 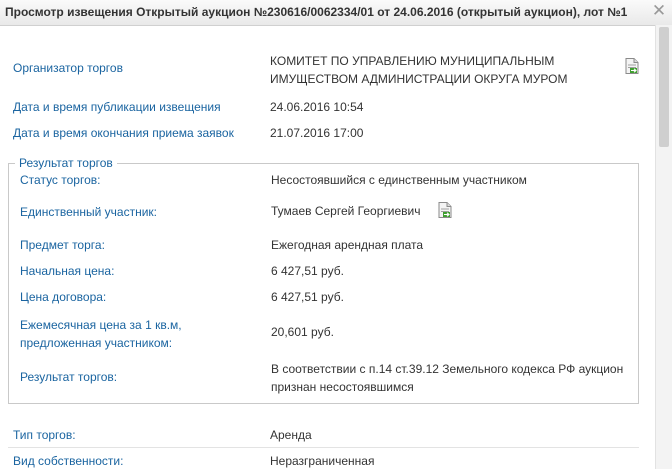 I want to click on scrollbar-thumb, so click(x=664, y=87).